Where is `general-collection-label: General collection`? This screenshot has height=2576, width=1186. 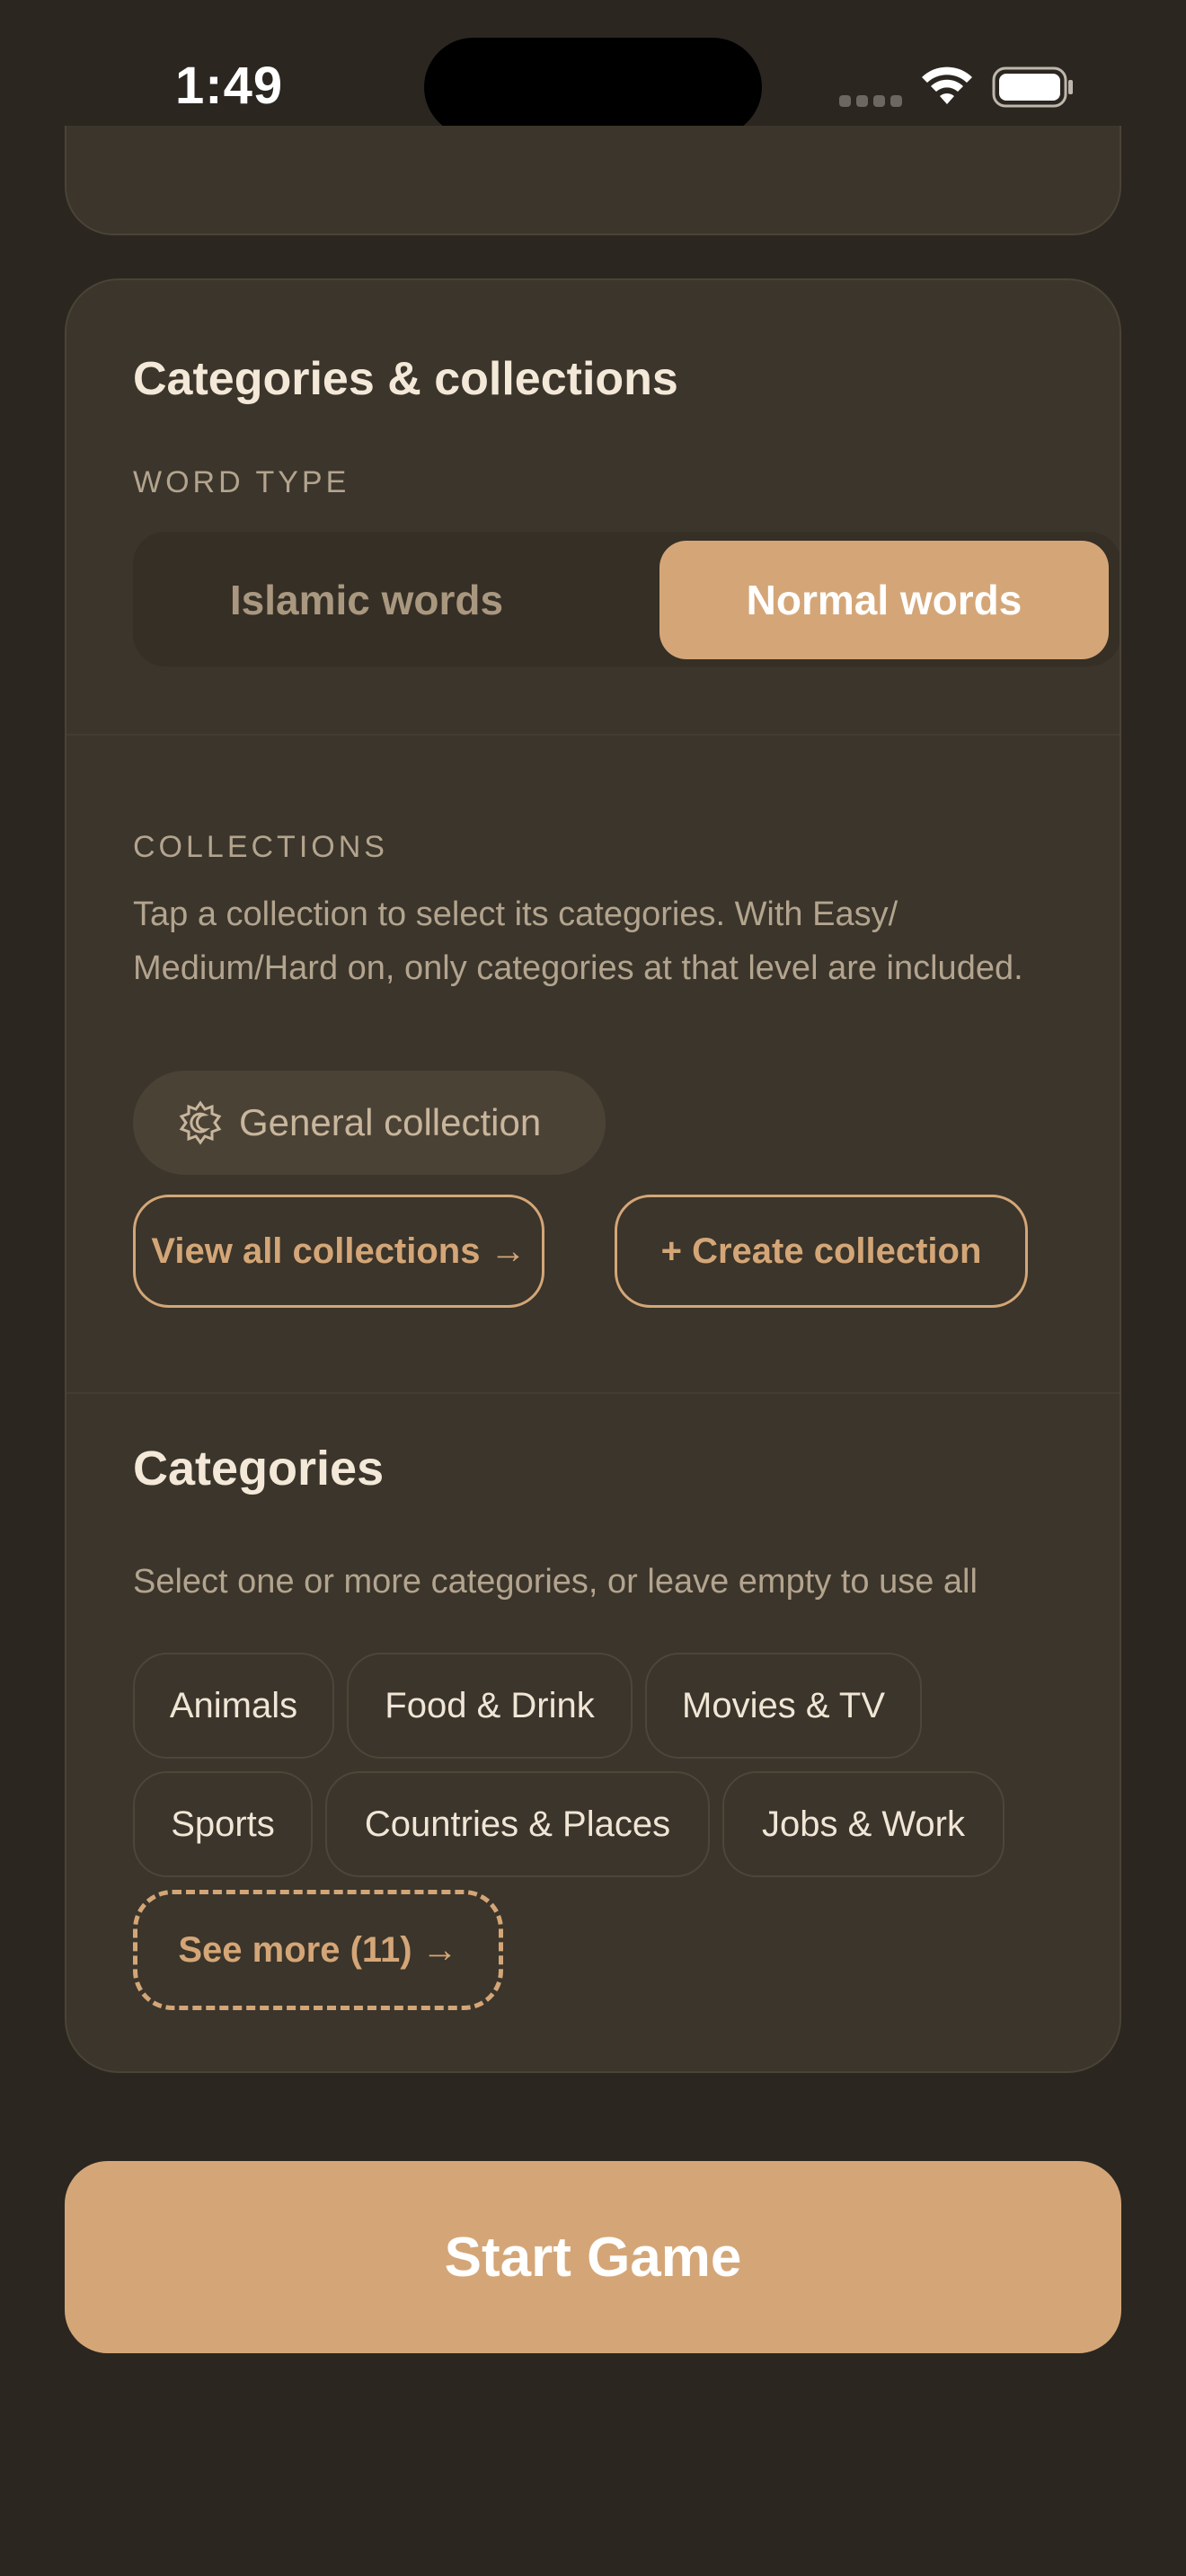 general-collection-label: General collection is located at coordinates (390, 1122).